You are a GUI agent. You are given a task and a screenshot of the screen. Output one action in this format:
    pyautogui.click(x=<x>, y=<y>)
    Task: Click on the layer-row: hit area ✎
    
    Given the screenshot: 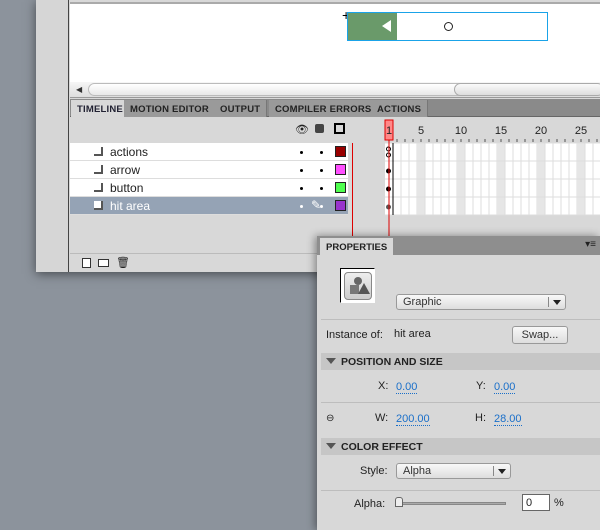 What is the action you would take?
    pyautogui.click(x=209, y=206)
    